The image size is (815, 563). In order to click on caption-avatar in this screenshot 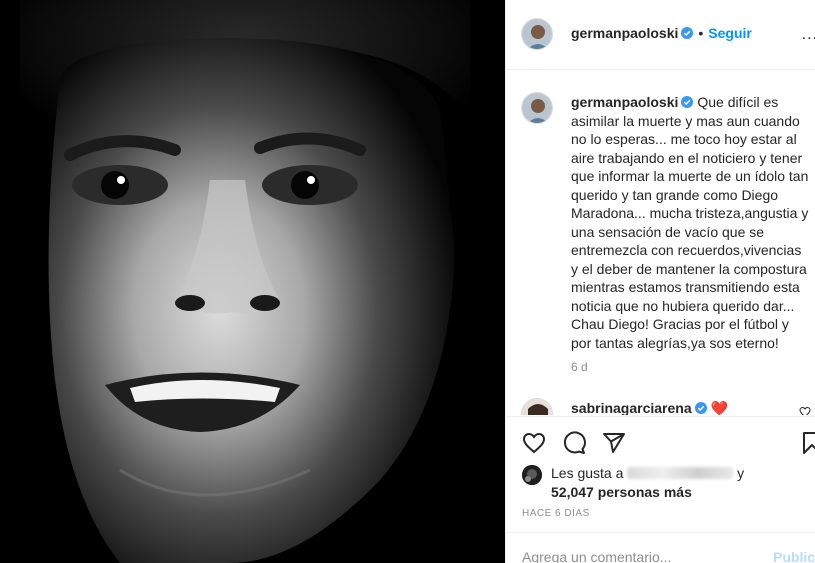, I will do `click(537, 108)`.